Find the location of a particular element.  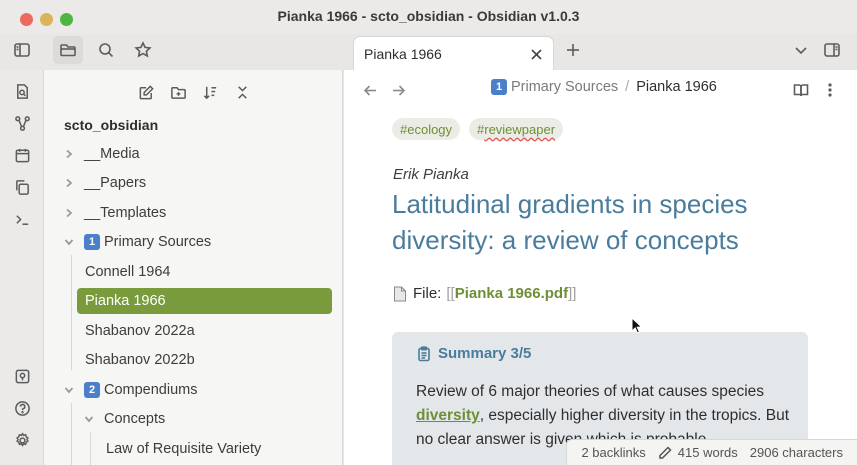

breadcrumb: 1 Primary Sources / Pianka 1966 is located at coordinates (604, 87).